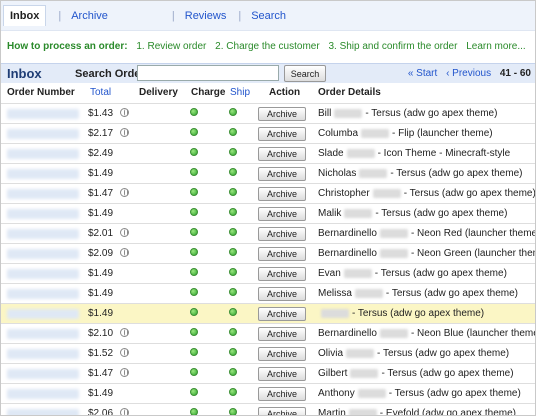 The image size is (536, 416). Describe the element at coordinates (418, 293) in the screenshot. I see `order-details: Melissa - Tersus (adw go apex theme)` at that location.